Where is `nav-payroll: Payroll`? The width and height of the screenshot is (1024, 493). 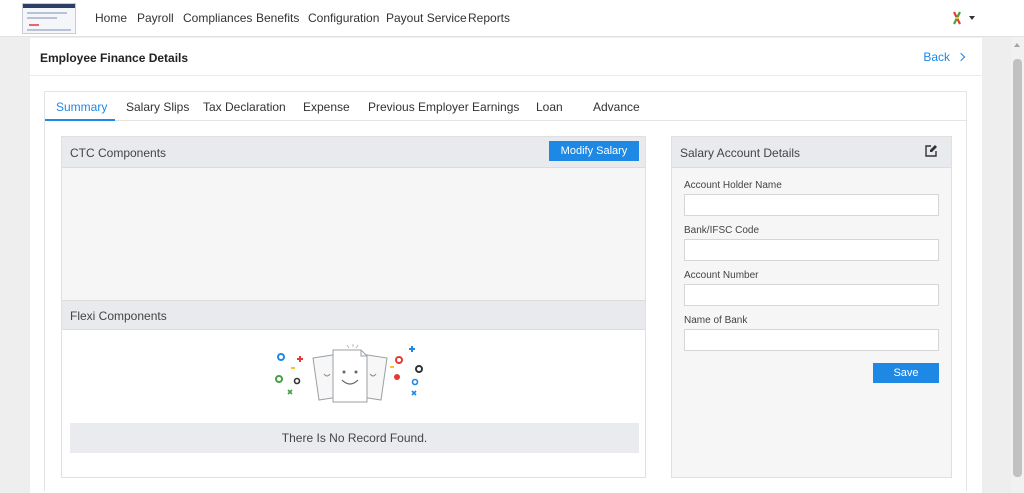 nav-payroll: Payroll is located at coordinates (155, 18).